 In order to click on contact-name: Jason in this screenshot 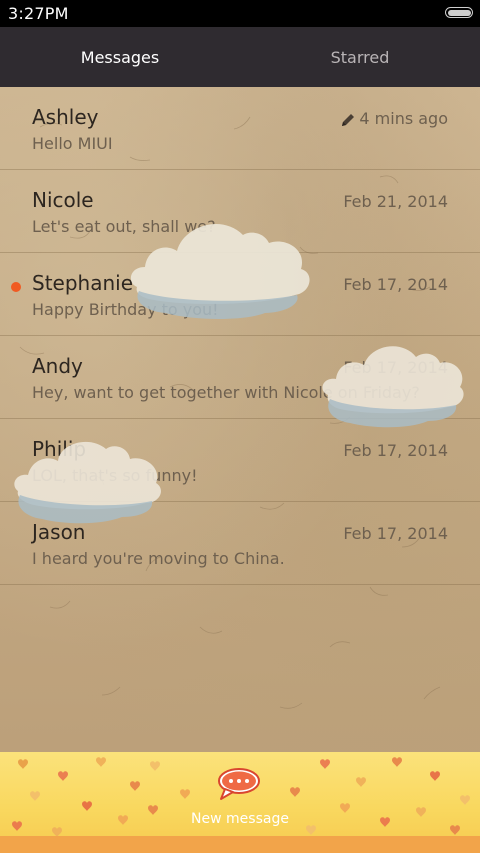, I will do `click(59, 532)`.